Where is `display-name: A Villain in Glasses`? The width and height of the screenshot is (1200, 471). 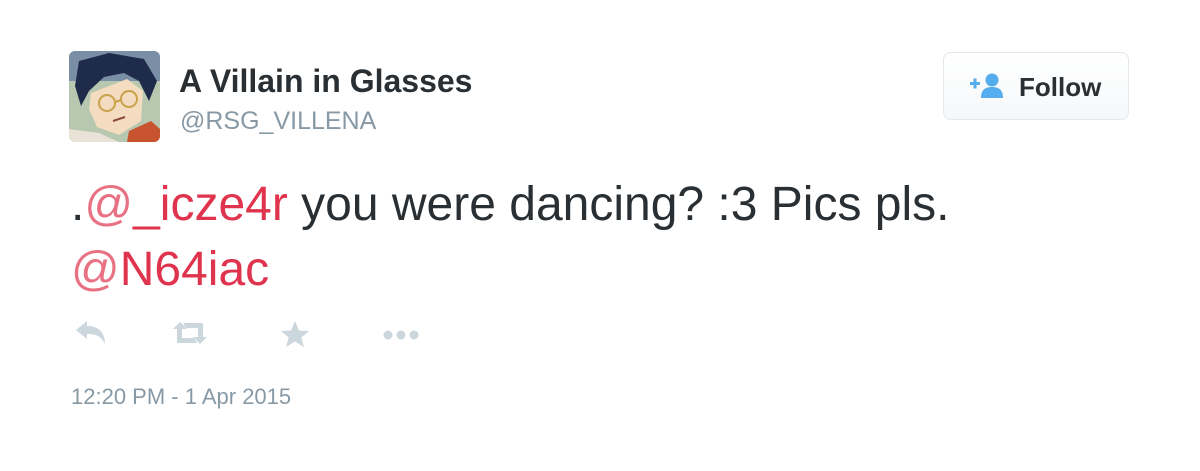
display-name: A Villain in Glasses is located at coordinates (325, 81).